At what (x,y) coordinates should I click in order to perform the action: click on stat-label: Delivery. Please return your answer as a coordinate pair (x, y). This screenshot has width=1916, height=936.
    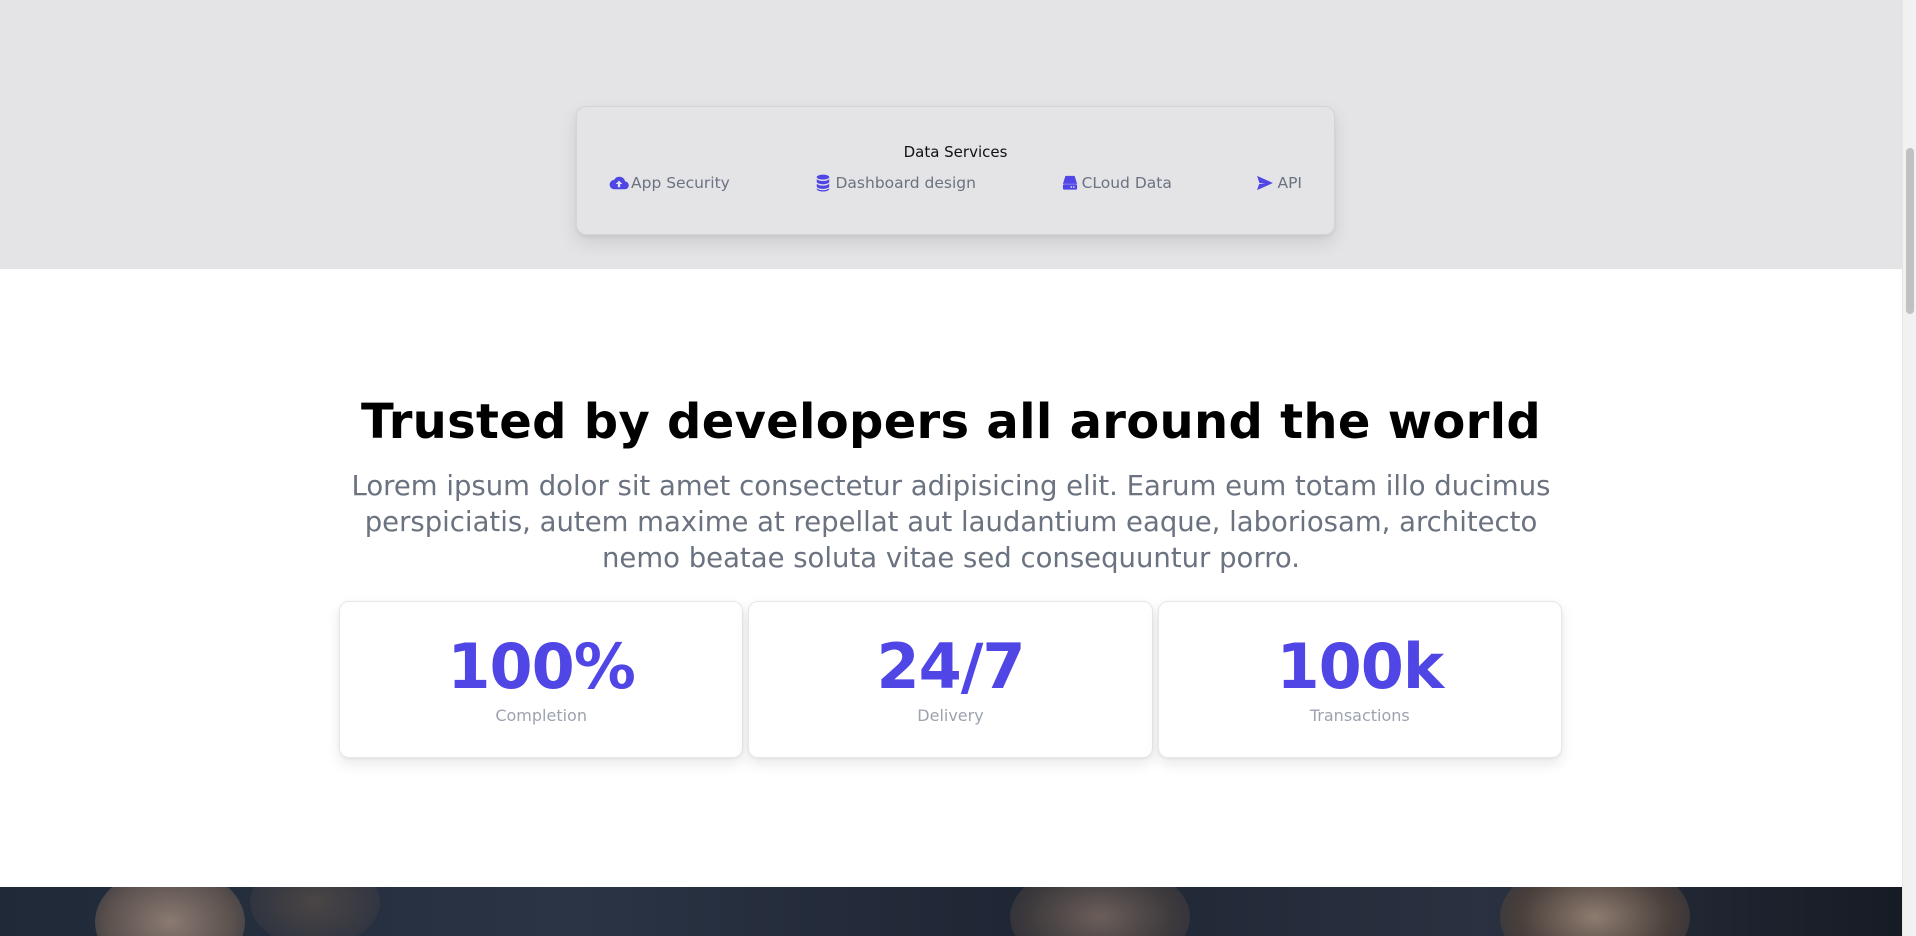
    Looking at the image, I should click on (950, 715).